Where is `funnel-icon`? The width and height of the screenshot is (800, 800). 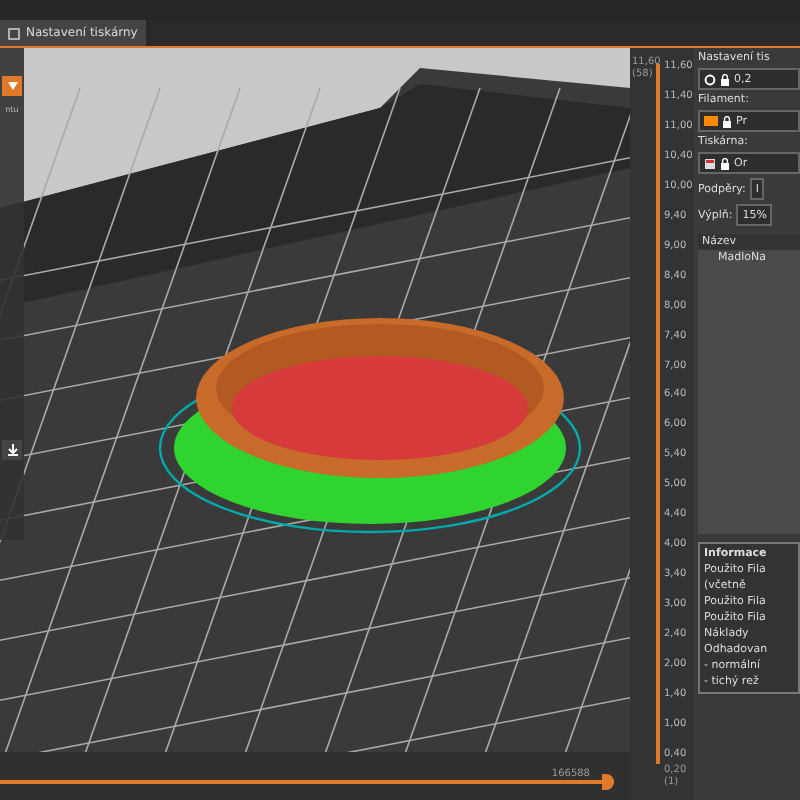 funnel-icon is located at coordinates (12, 86).